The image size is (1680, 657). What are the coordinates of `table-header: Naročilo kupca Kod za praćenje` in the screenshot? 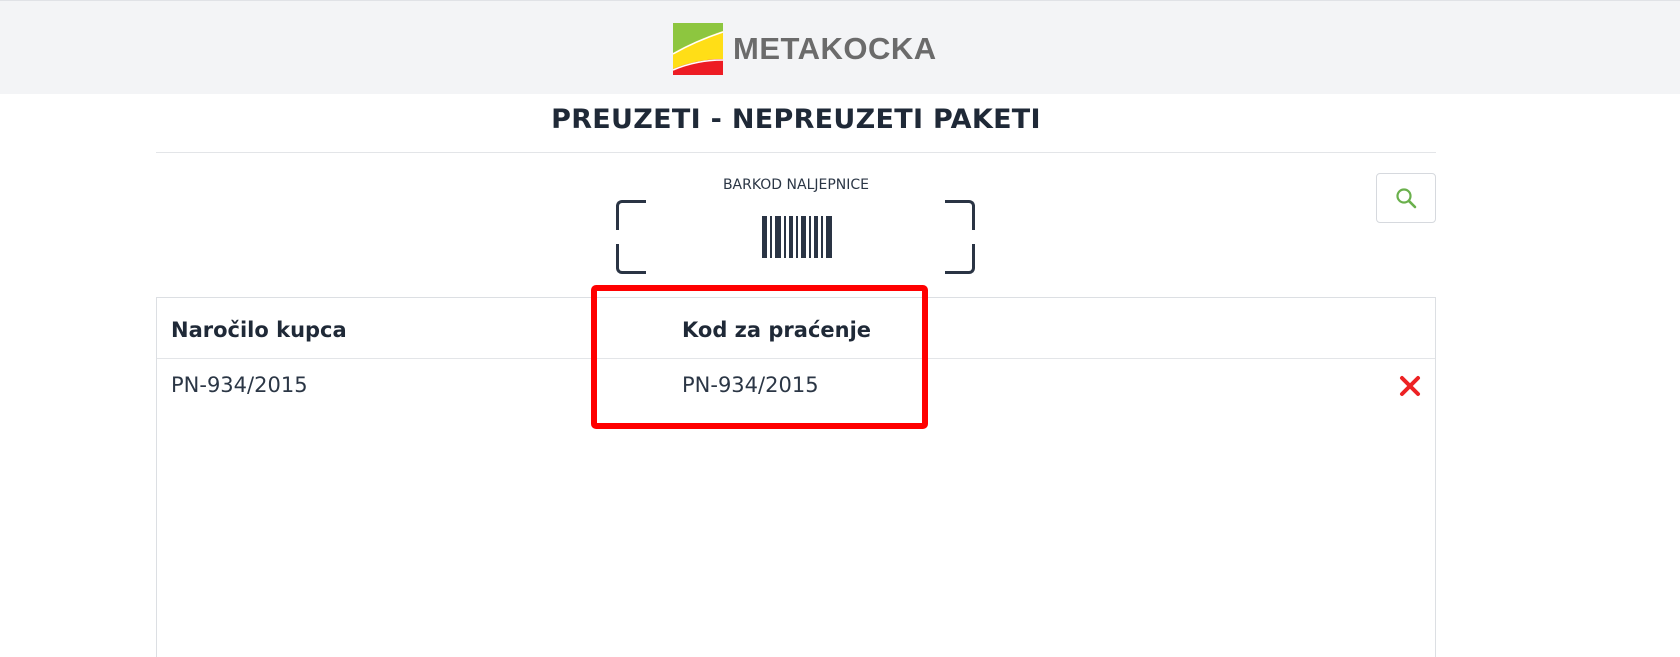 It's located at (796, 328).